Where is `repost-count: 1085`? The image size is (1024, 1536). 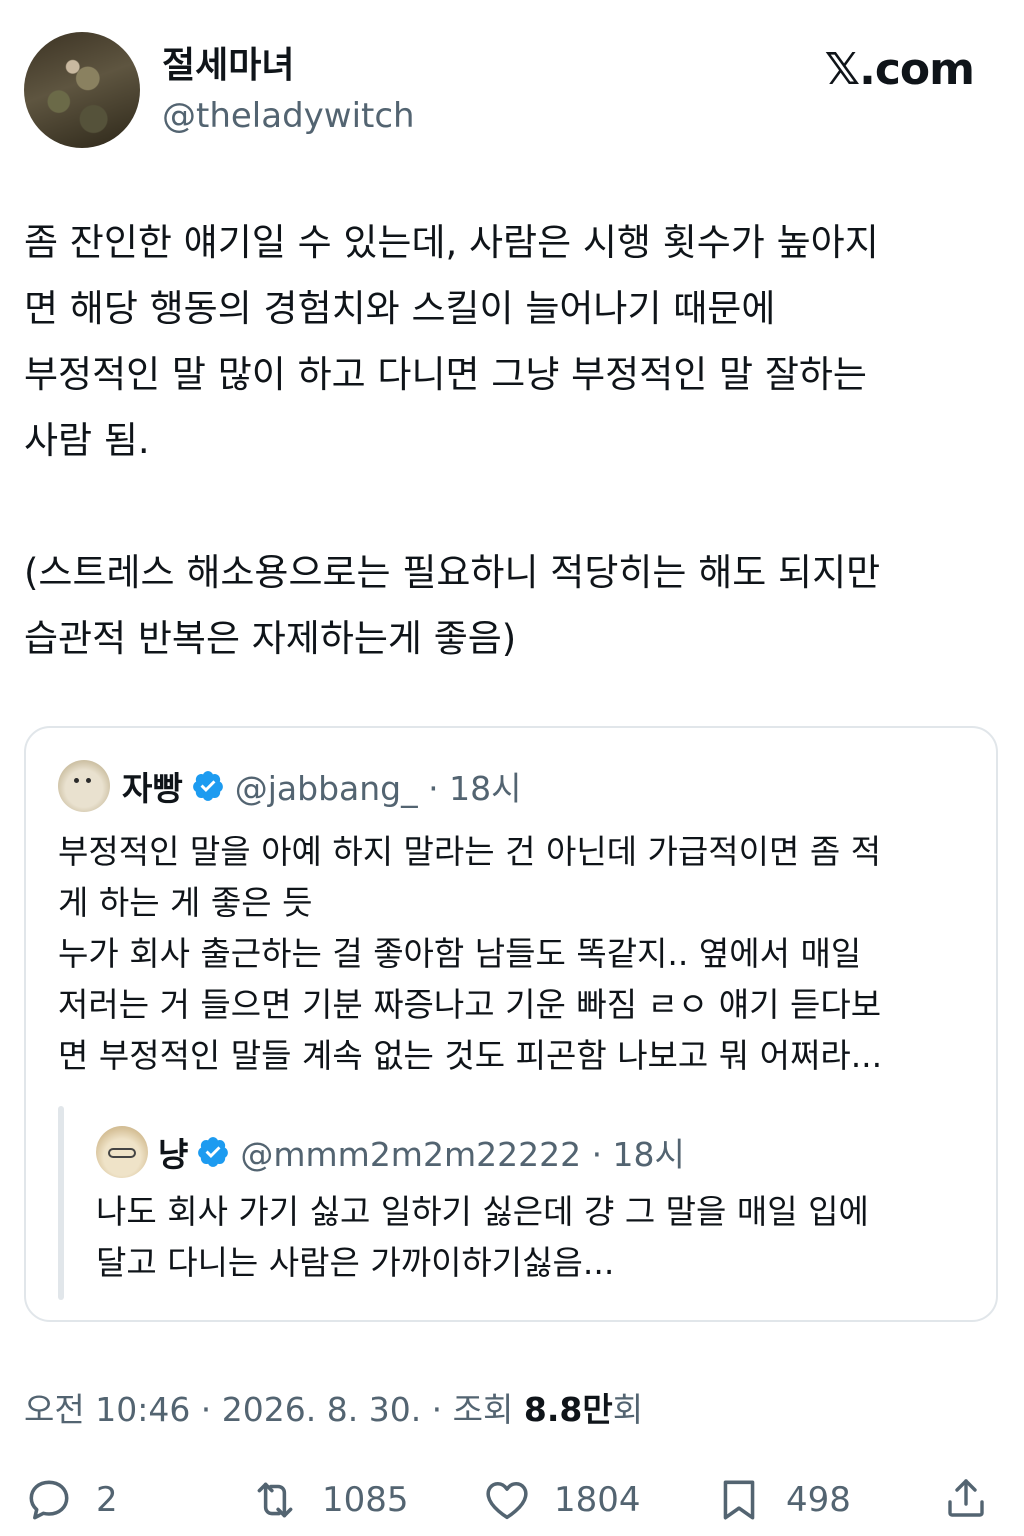 repost-count: 1085 is located at coordinates (365, 1500).